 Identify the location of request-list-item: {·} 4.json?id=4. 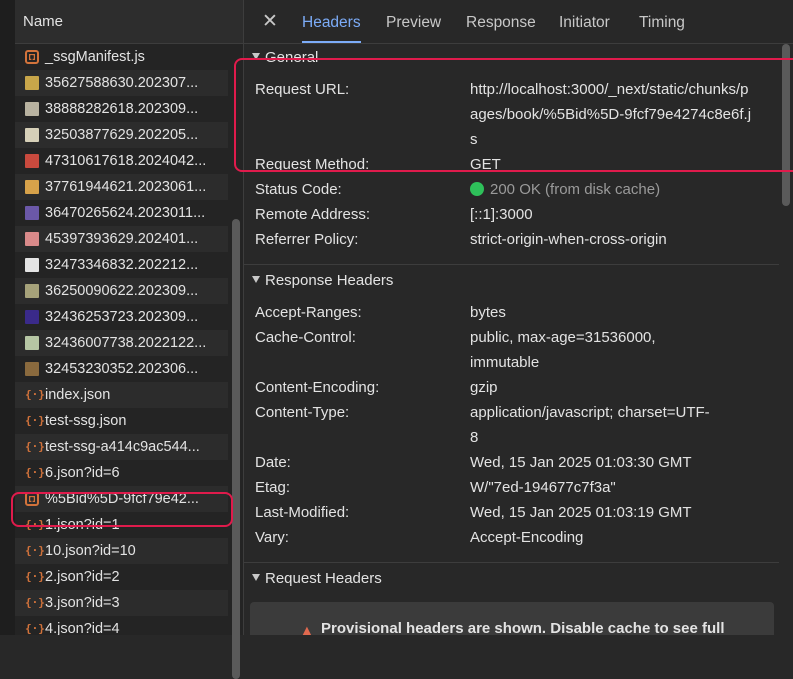
(121, 625).